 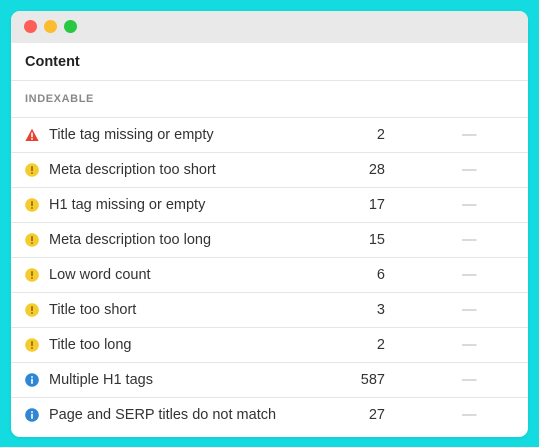 What do you see at coordinates (269, 380) in the screenshot?
I see `issue-row: Multiple H1 tags 587 —` at bounding box center [269, 380].